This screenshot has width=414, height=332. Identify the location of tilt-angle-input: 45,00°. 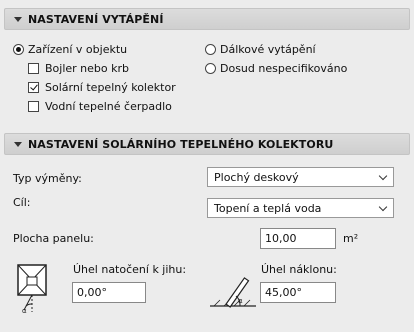
(298, 292).